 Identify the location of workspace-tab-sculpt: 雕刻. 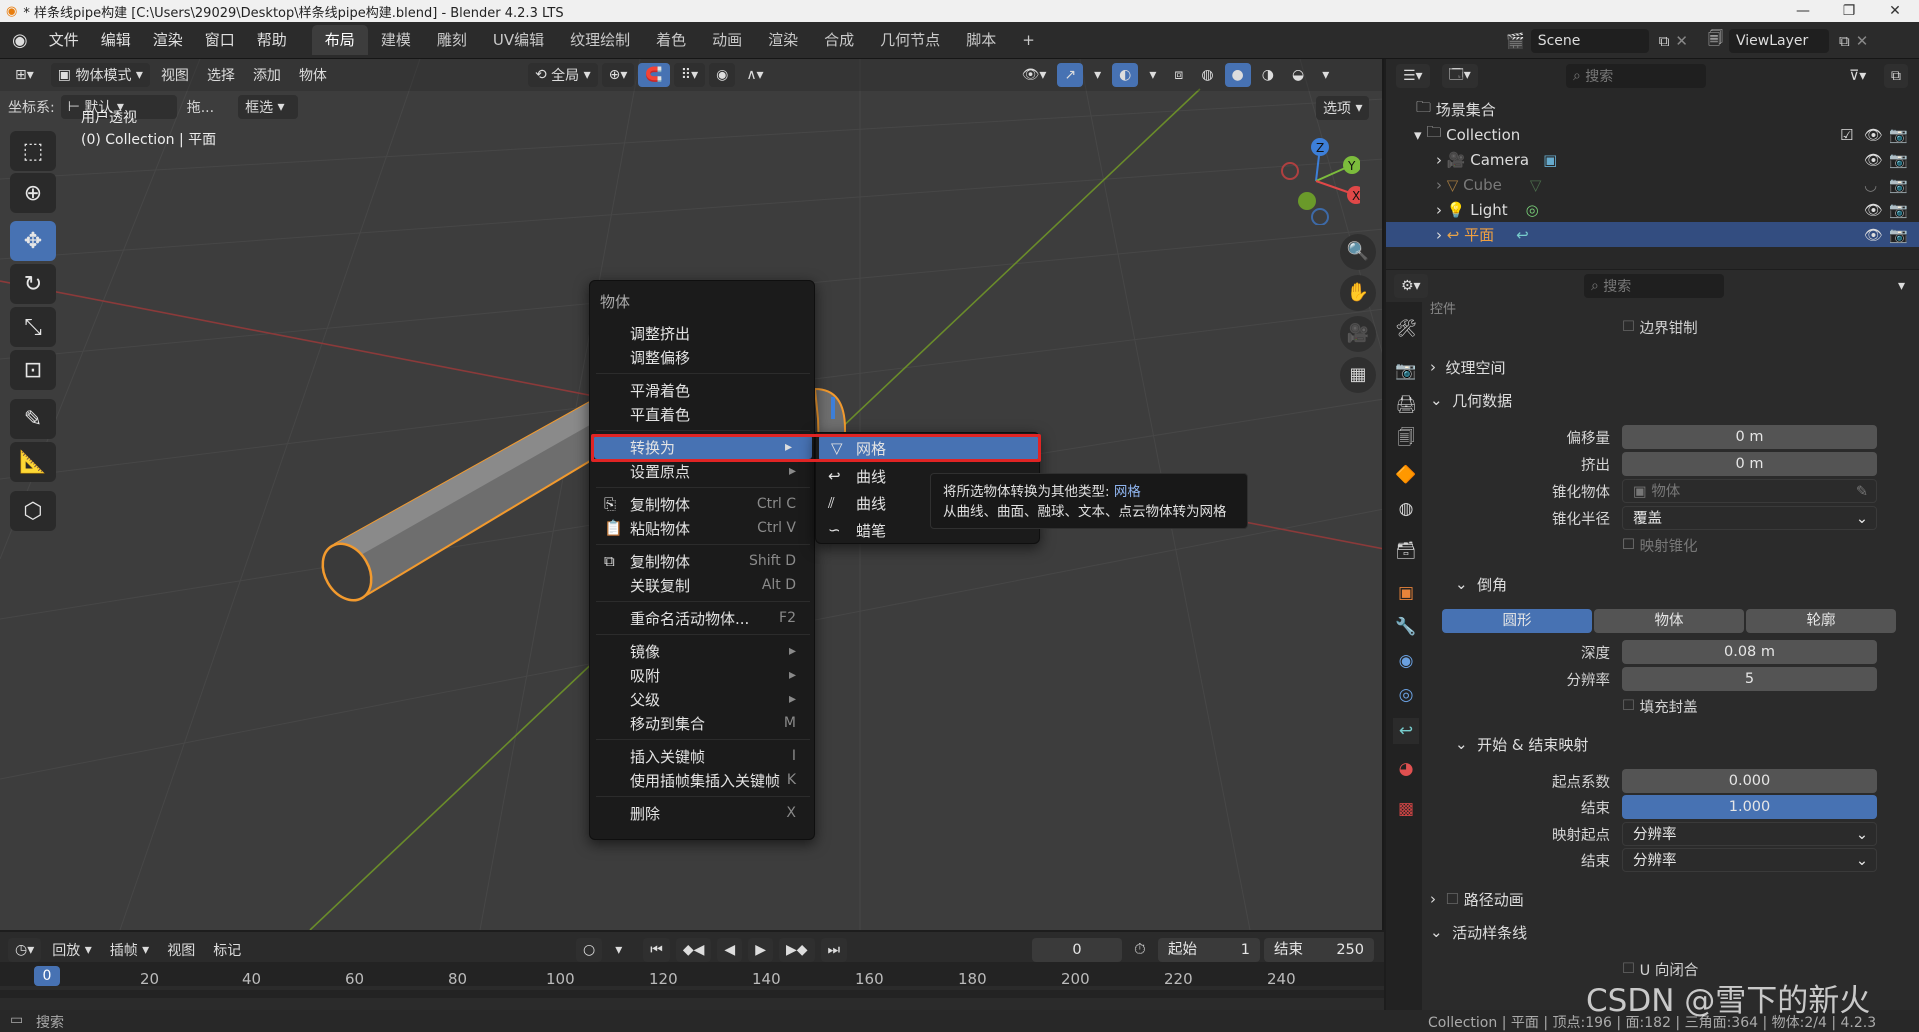
(452, 40).